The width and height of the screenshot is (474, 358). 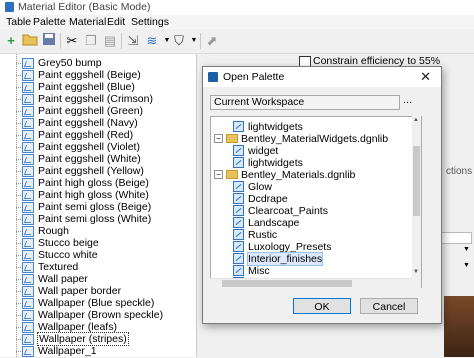 What do you see at coordinates (150, 22) in the screenshot?
I see `menu-settings: Settings` at bounding box center [150, 22].